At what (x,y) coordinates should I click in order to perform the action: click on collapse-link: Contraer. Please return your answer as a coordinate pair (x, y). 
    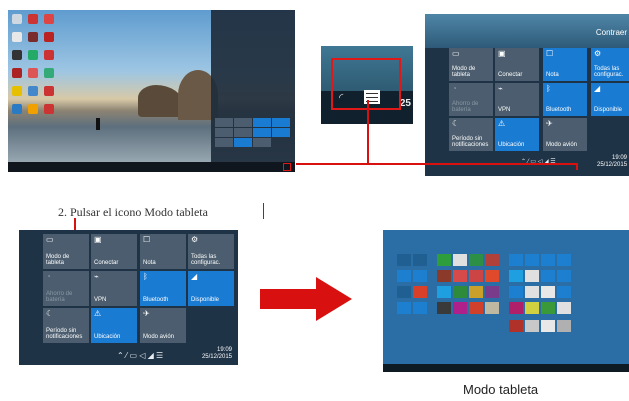
    Looking at the image, I should click on (611, 32).